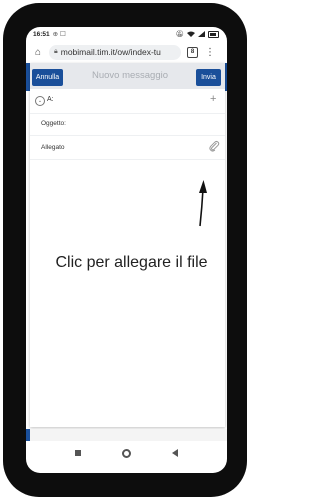 Image resolution: width=320 pixels, height=500 pixels. I want to click on back-icon, so click(175, 453).